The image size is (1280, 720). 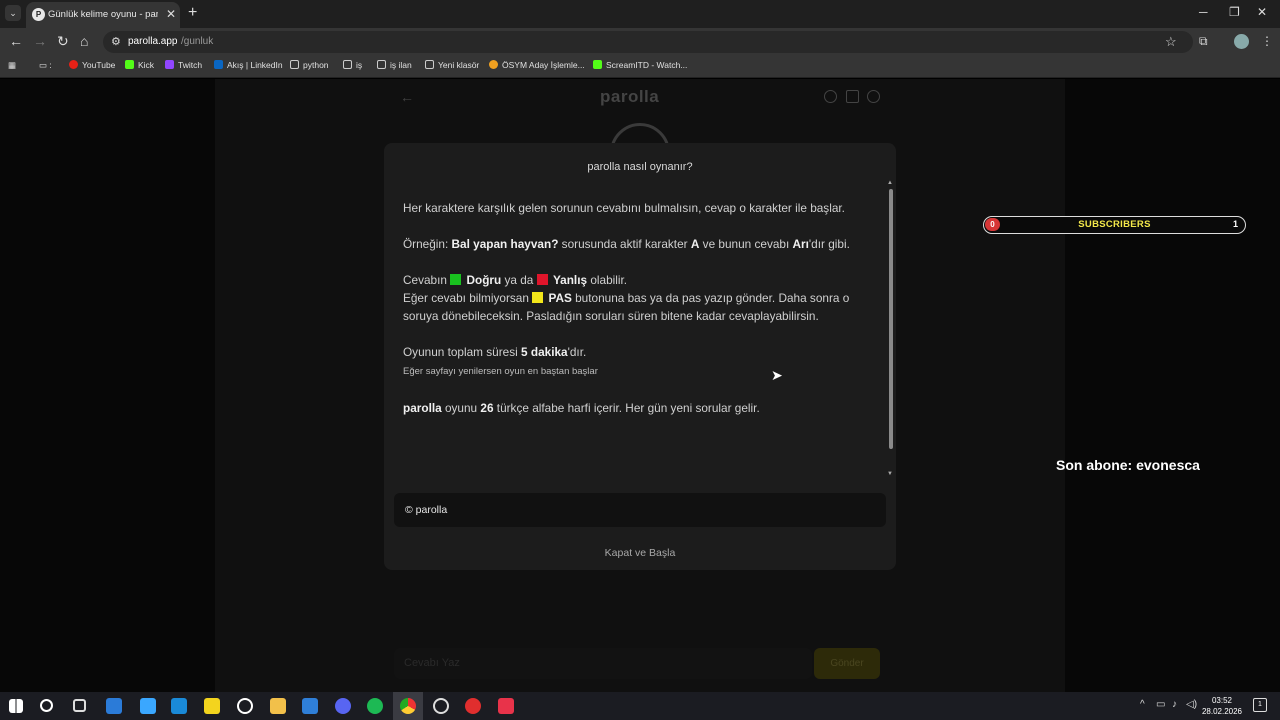 What do you see at coordinates (375, 706) in the screenshot?
I see `spotify-icon` at bounding box center [375, 706].